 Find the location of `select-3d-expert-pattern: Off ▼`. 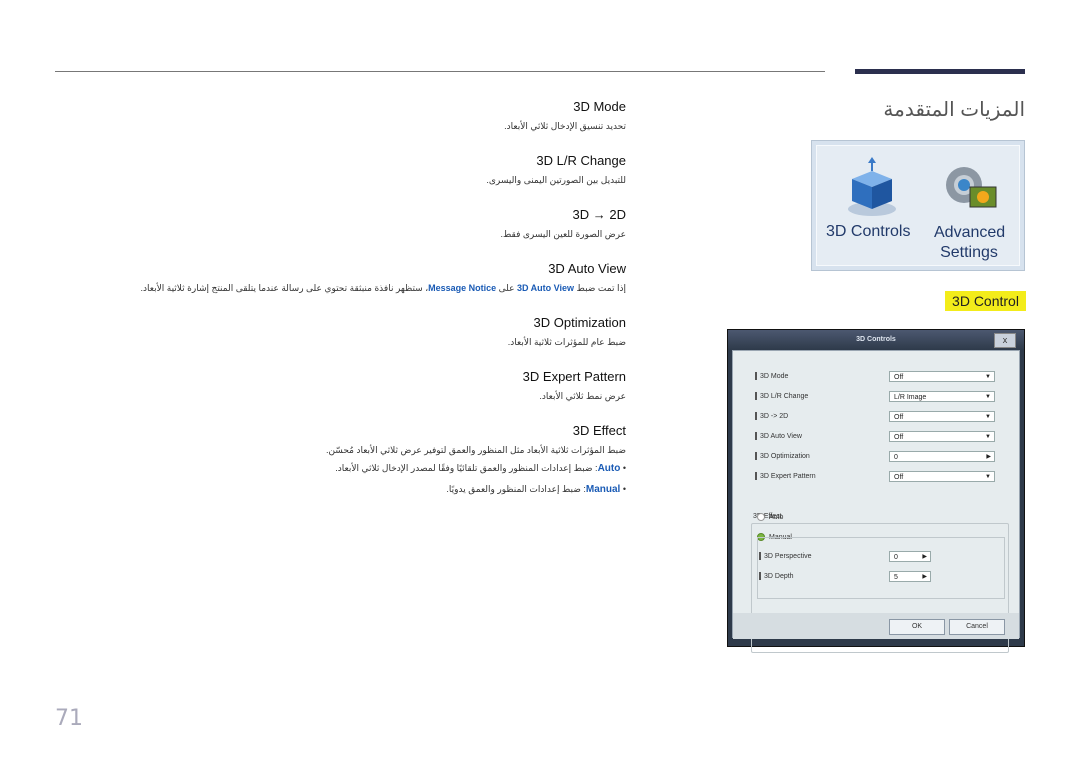

select-3d-expert-pattern: Off ▼ is located at coordinates (942, 476).